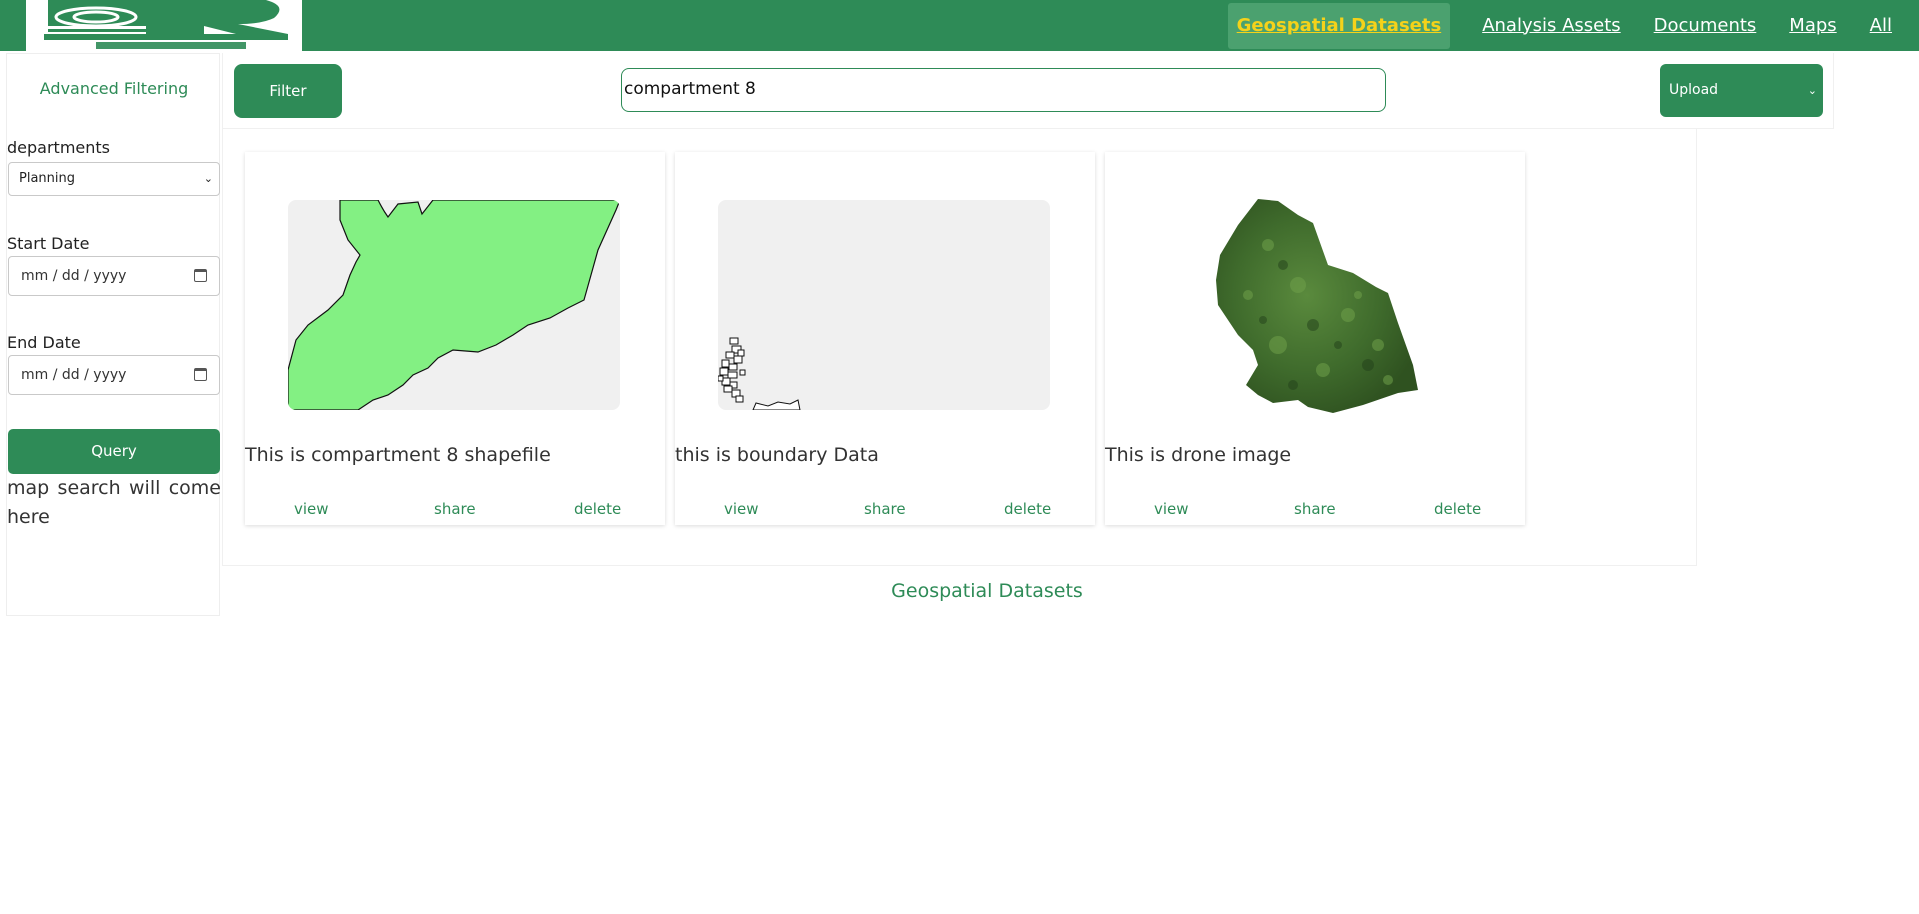 This screenshot has height=914, width=1919. Describe the element at coordinates (48, 243) in the screenshot. I see `start-date-label: Start Date` at that location.